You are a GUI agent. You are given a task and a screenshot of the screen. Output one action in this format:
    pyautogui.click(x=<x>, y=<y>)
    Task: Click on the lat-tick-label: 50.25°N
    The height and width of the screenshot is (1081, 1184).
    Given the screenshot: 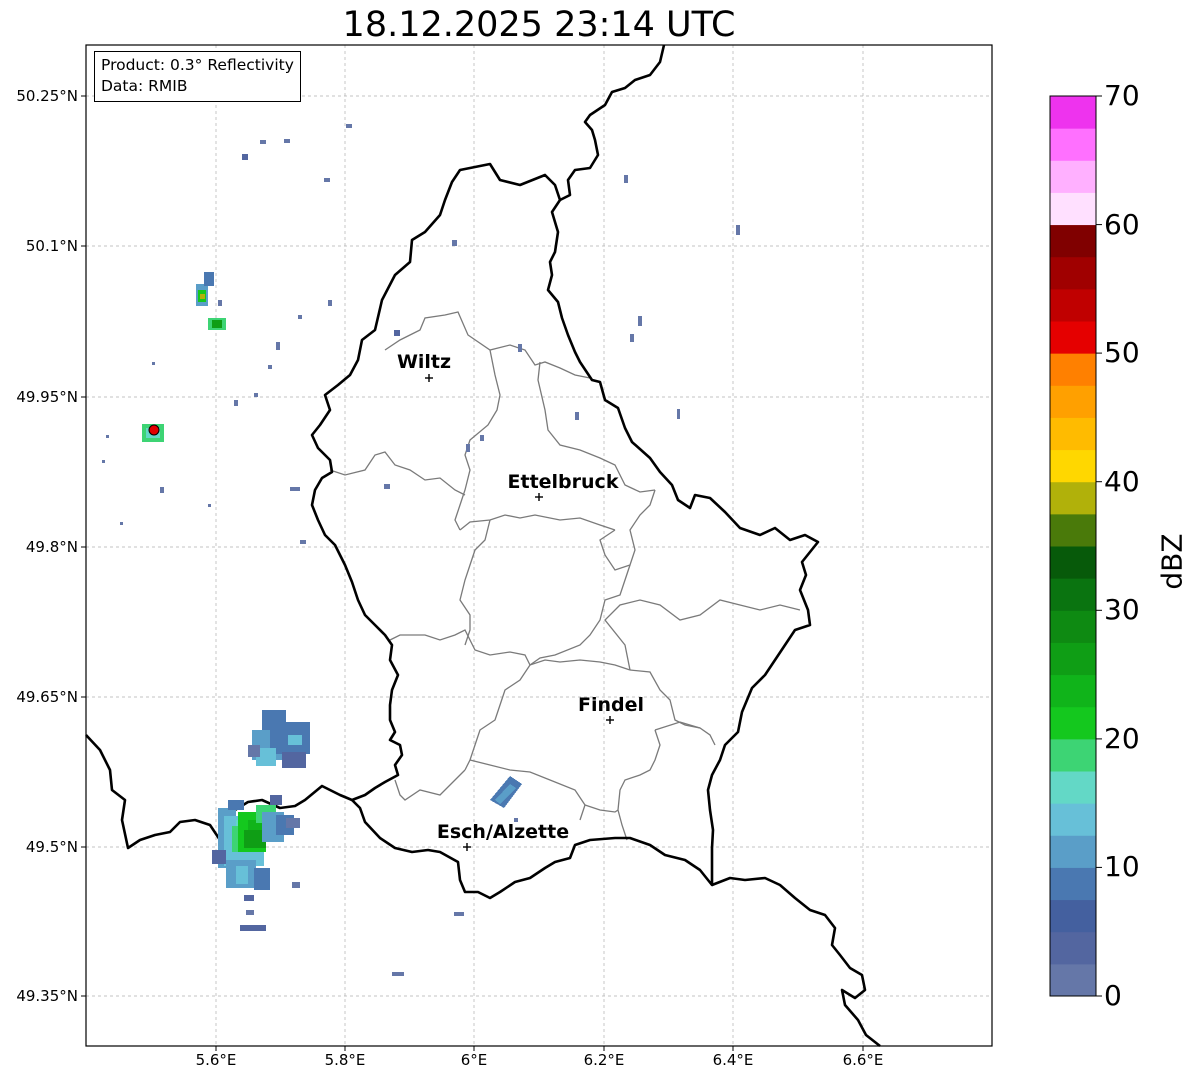 What is the action you would take?
    pyautogui.click(x=47, y=96)
    